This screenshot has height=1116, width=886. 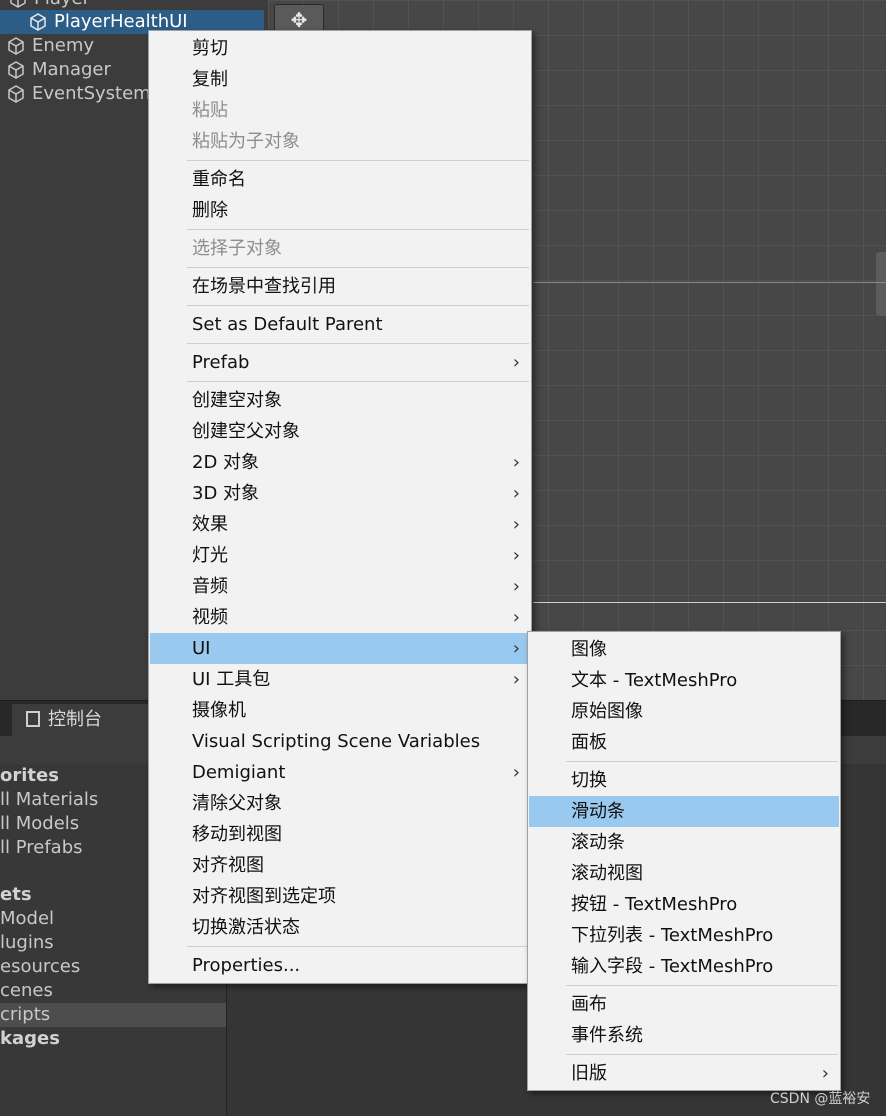 I want to click on menu-item-create-empty: 创建空对象, so click(x=340, y=400).